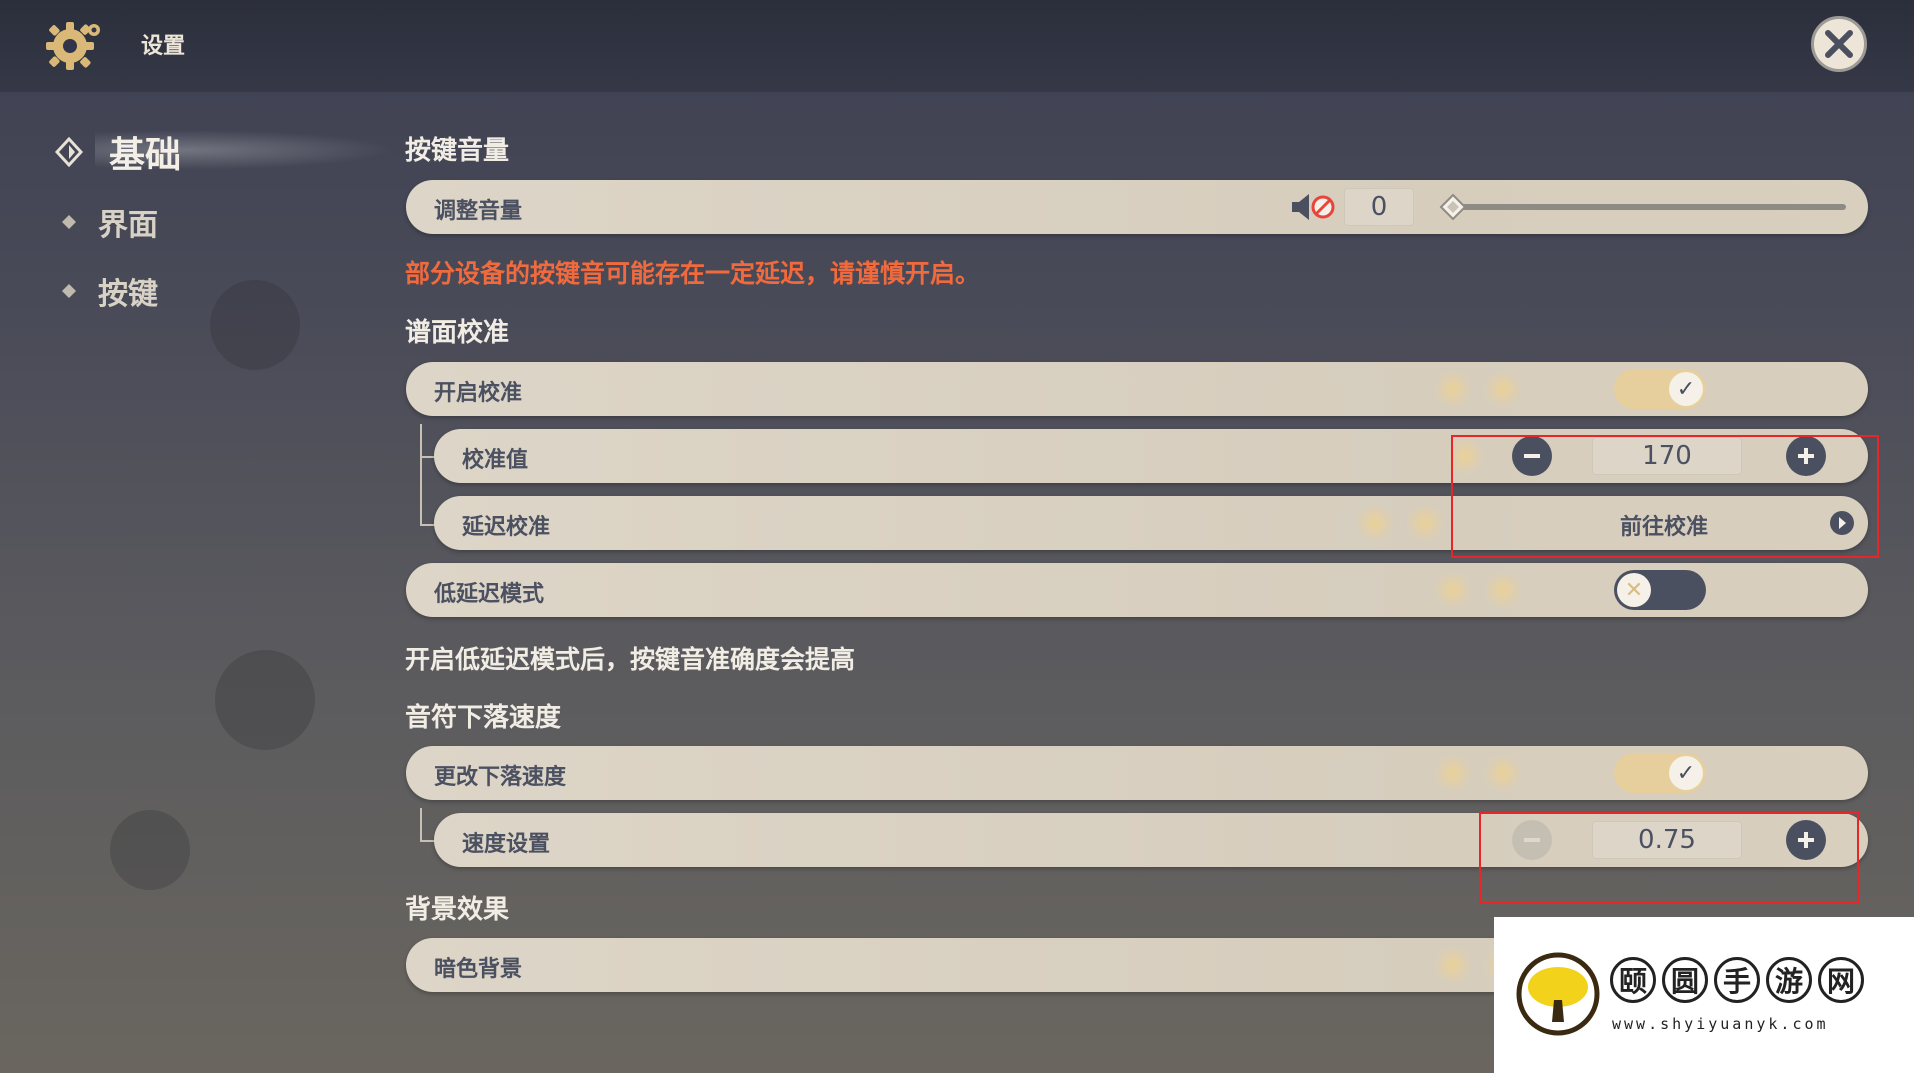 This screenshot has width=1914, height=1073. I want to click on top-bar: 设置, so click(957, 46).